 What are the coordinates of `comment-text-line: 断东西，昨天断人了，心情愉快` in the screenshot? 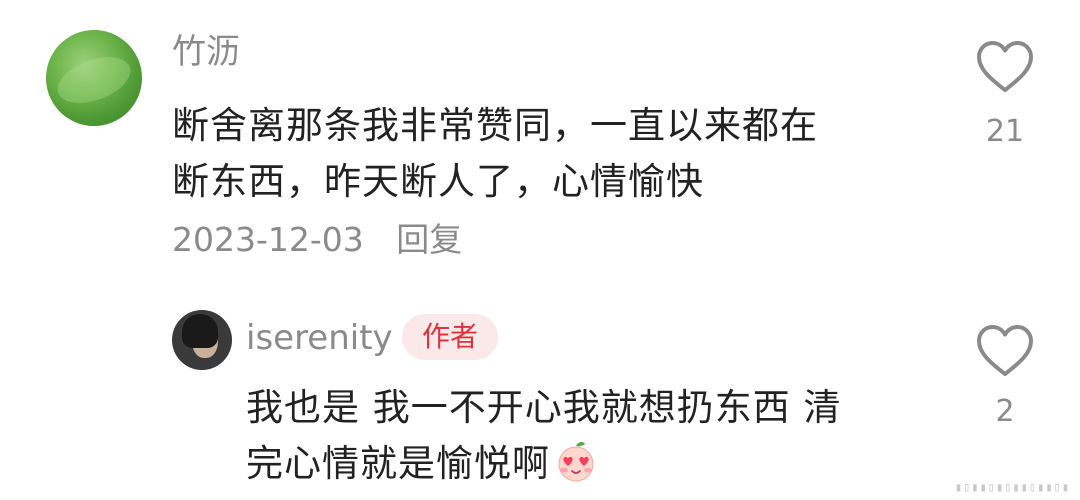 It's located at (438, 181).